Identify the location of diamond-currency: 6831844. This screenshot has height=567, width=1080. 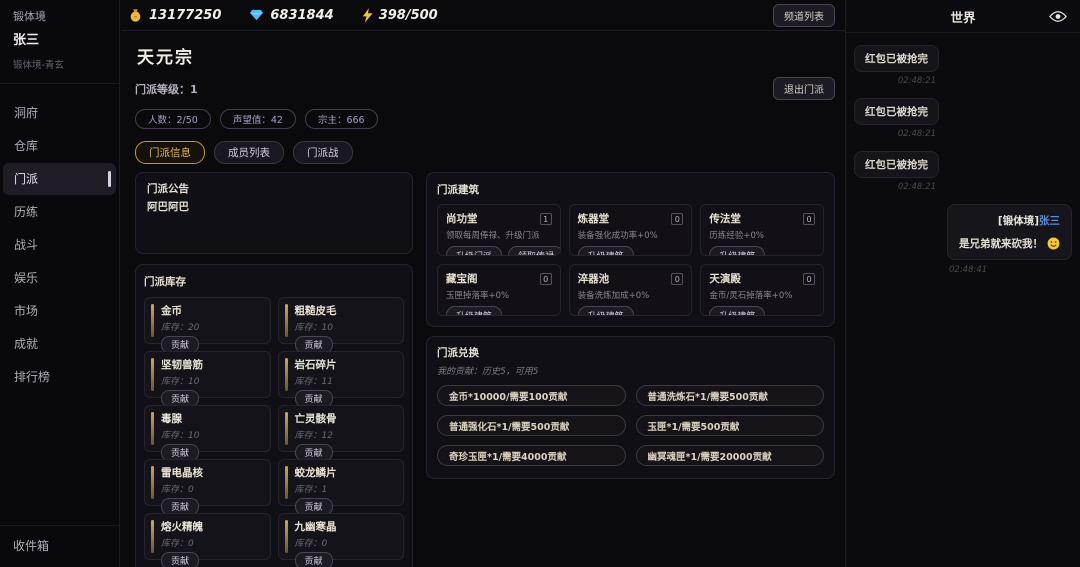
(291, 15).